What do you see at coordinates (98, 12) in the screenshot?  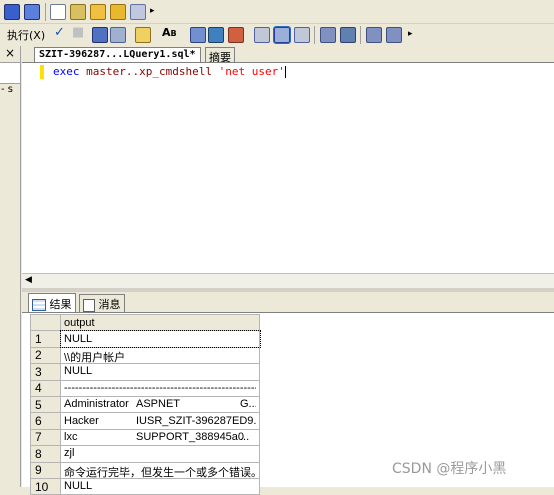 I see `open-file-icon` at bounding box center [98, 12].